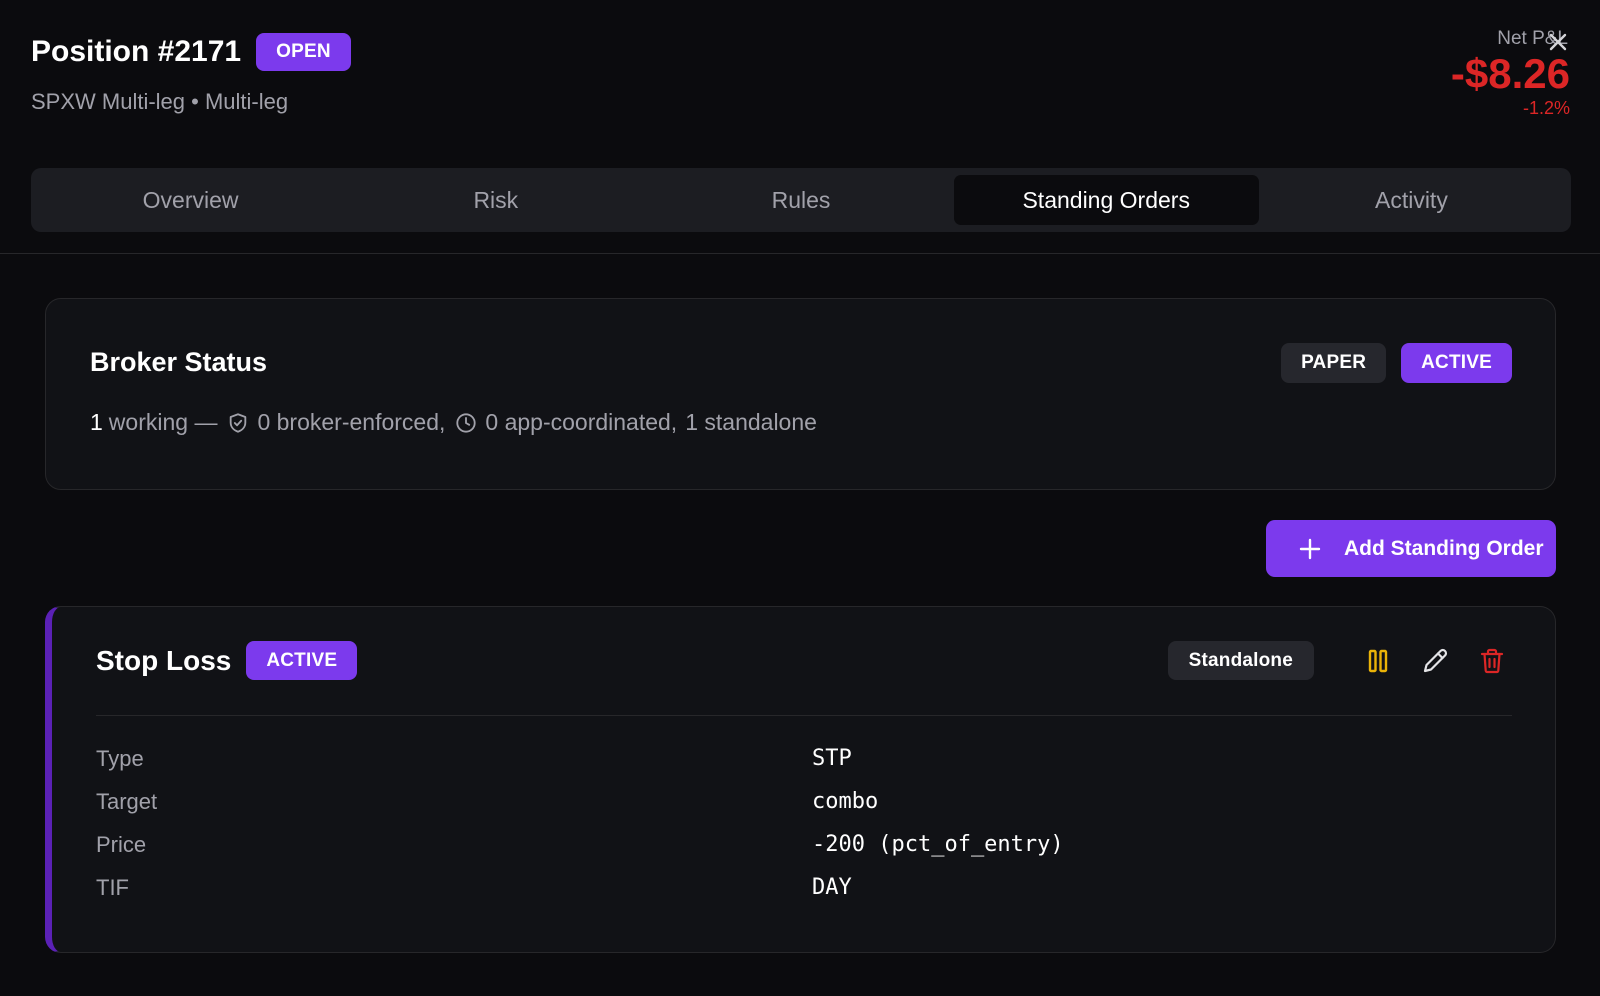  I want to click on clock-icon, so click(466, 423).